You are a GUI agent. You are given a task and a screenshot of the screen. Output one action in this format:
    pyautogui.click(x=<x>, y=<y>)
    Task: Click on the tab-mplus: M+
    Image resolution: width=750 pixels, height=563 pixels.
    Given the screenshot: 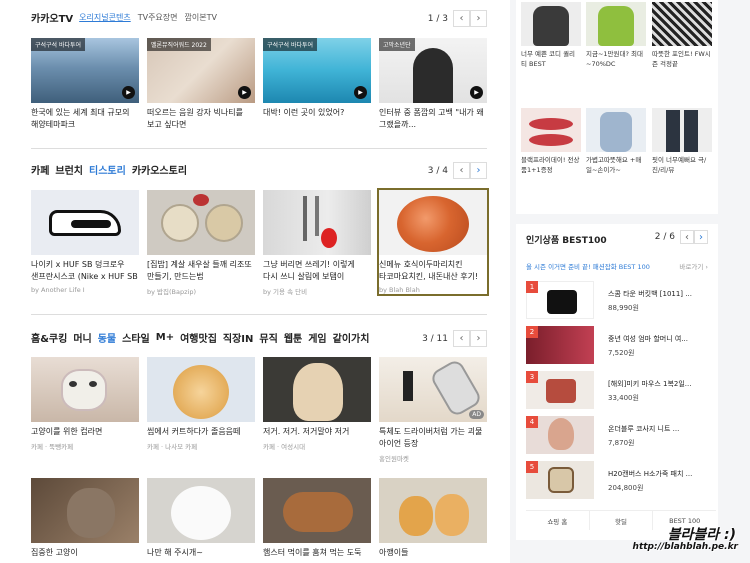 What is the action you would take?
    pyautogui.click(x=165, y=337)
    